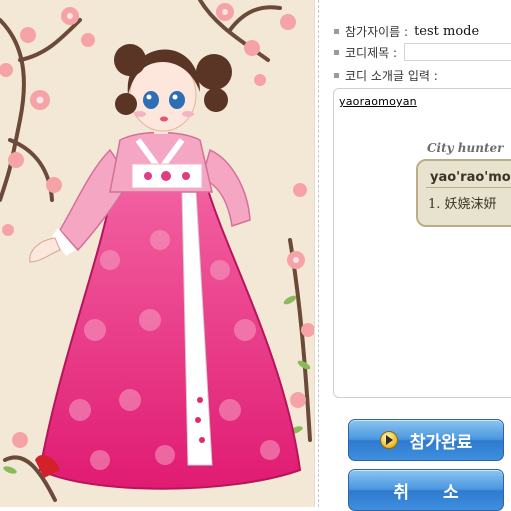 The image size is (511, 511). I want to click on intro-label: 코디 소개글 입력 :, so click(391, 75).